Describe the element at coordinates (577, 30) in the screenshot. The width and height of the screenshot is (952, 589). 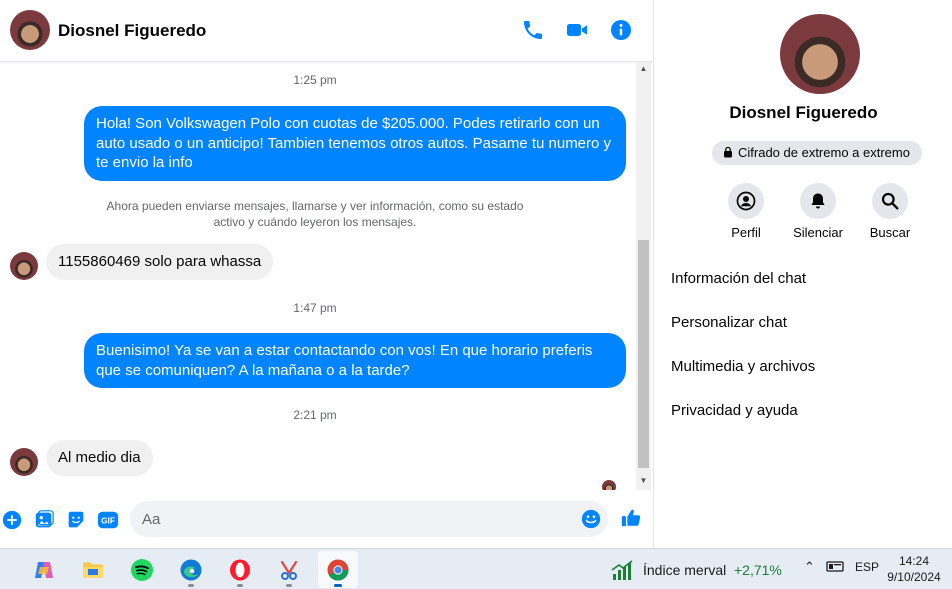
I see `video-camera-icon` at that location.